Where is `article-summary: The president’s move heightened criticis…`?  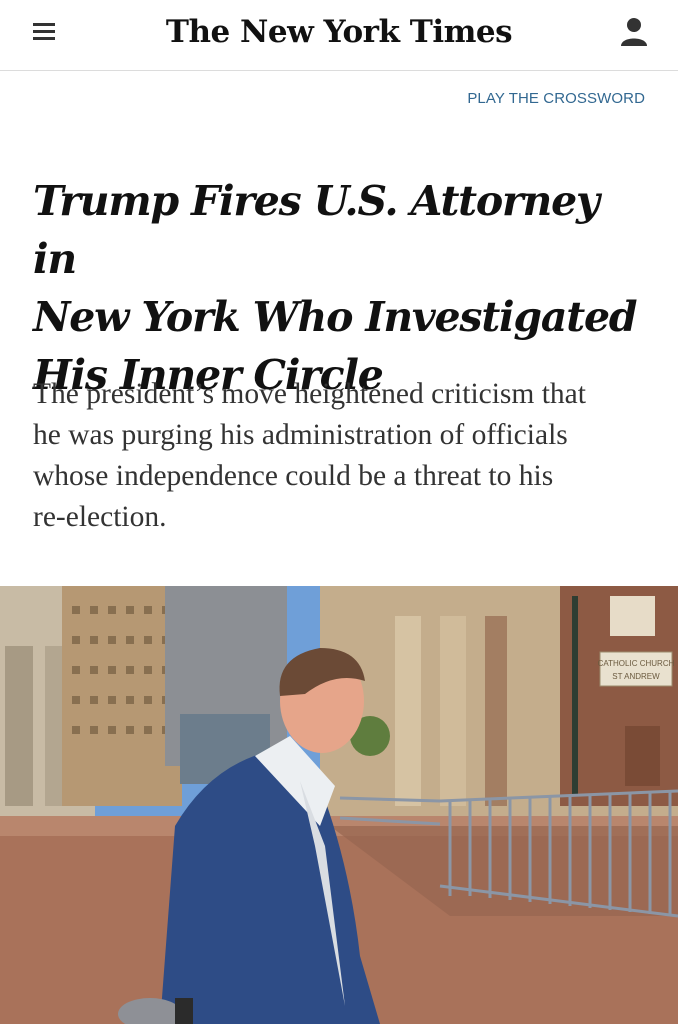
article-summary: The president’s move heightened criticis… is located at coordinates (343, 456).